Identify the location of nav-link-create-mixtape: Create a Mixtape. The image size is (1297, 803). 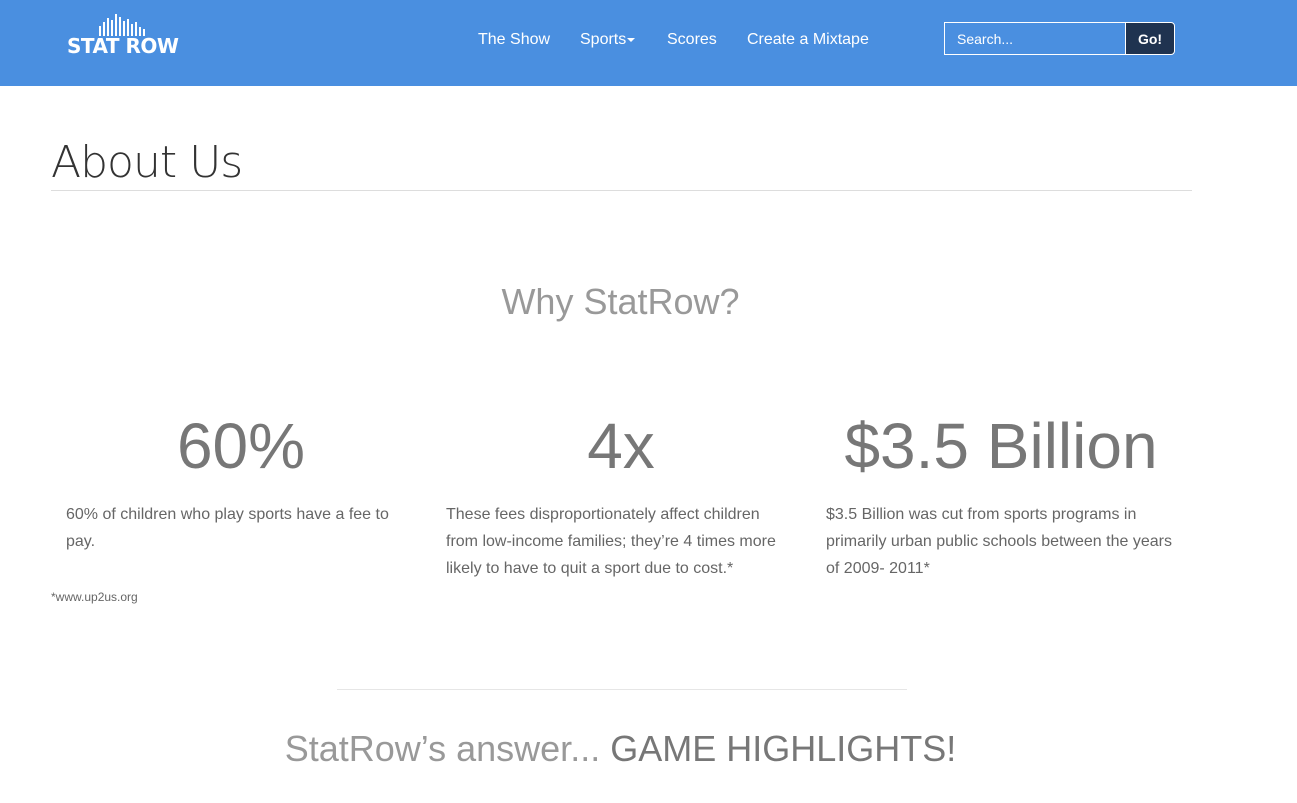
(808, 40).